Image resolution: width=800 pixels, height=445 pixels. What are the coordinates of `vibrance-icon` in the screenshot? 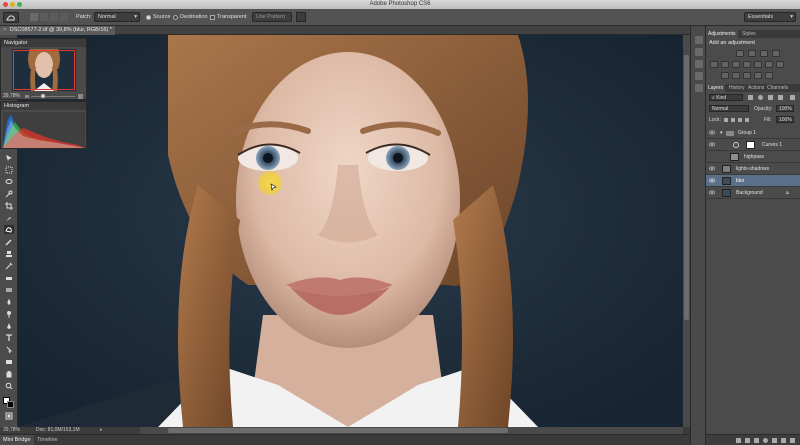 It's located at (714, 64).